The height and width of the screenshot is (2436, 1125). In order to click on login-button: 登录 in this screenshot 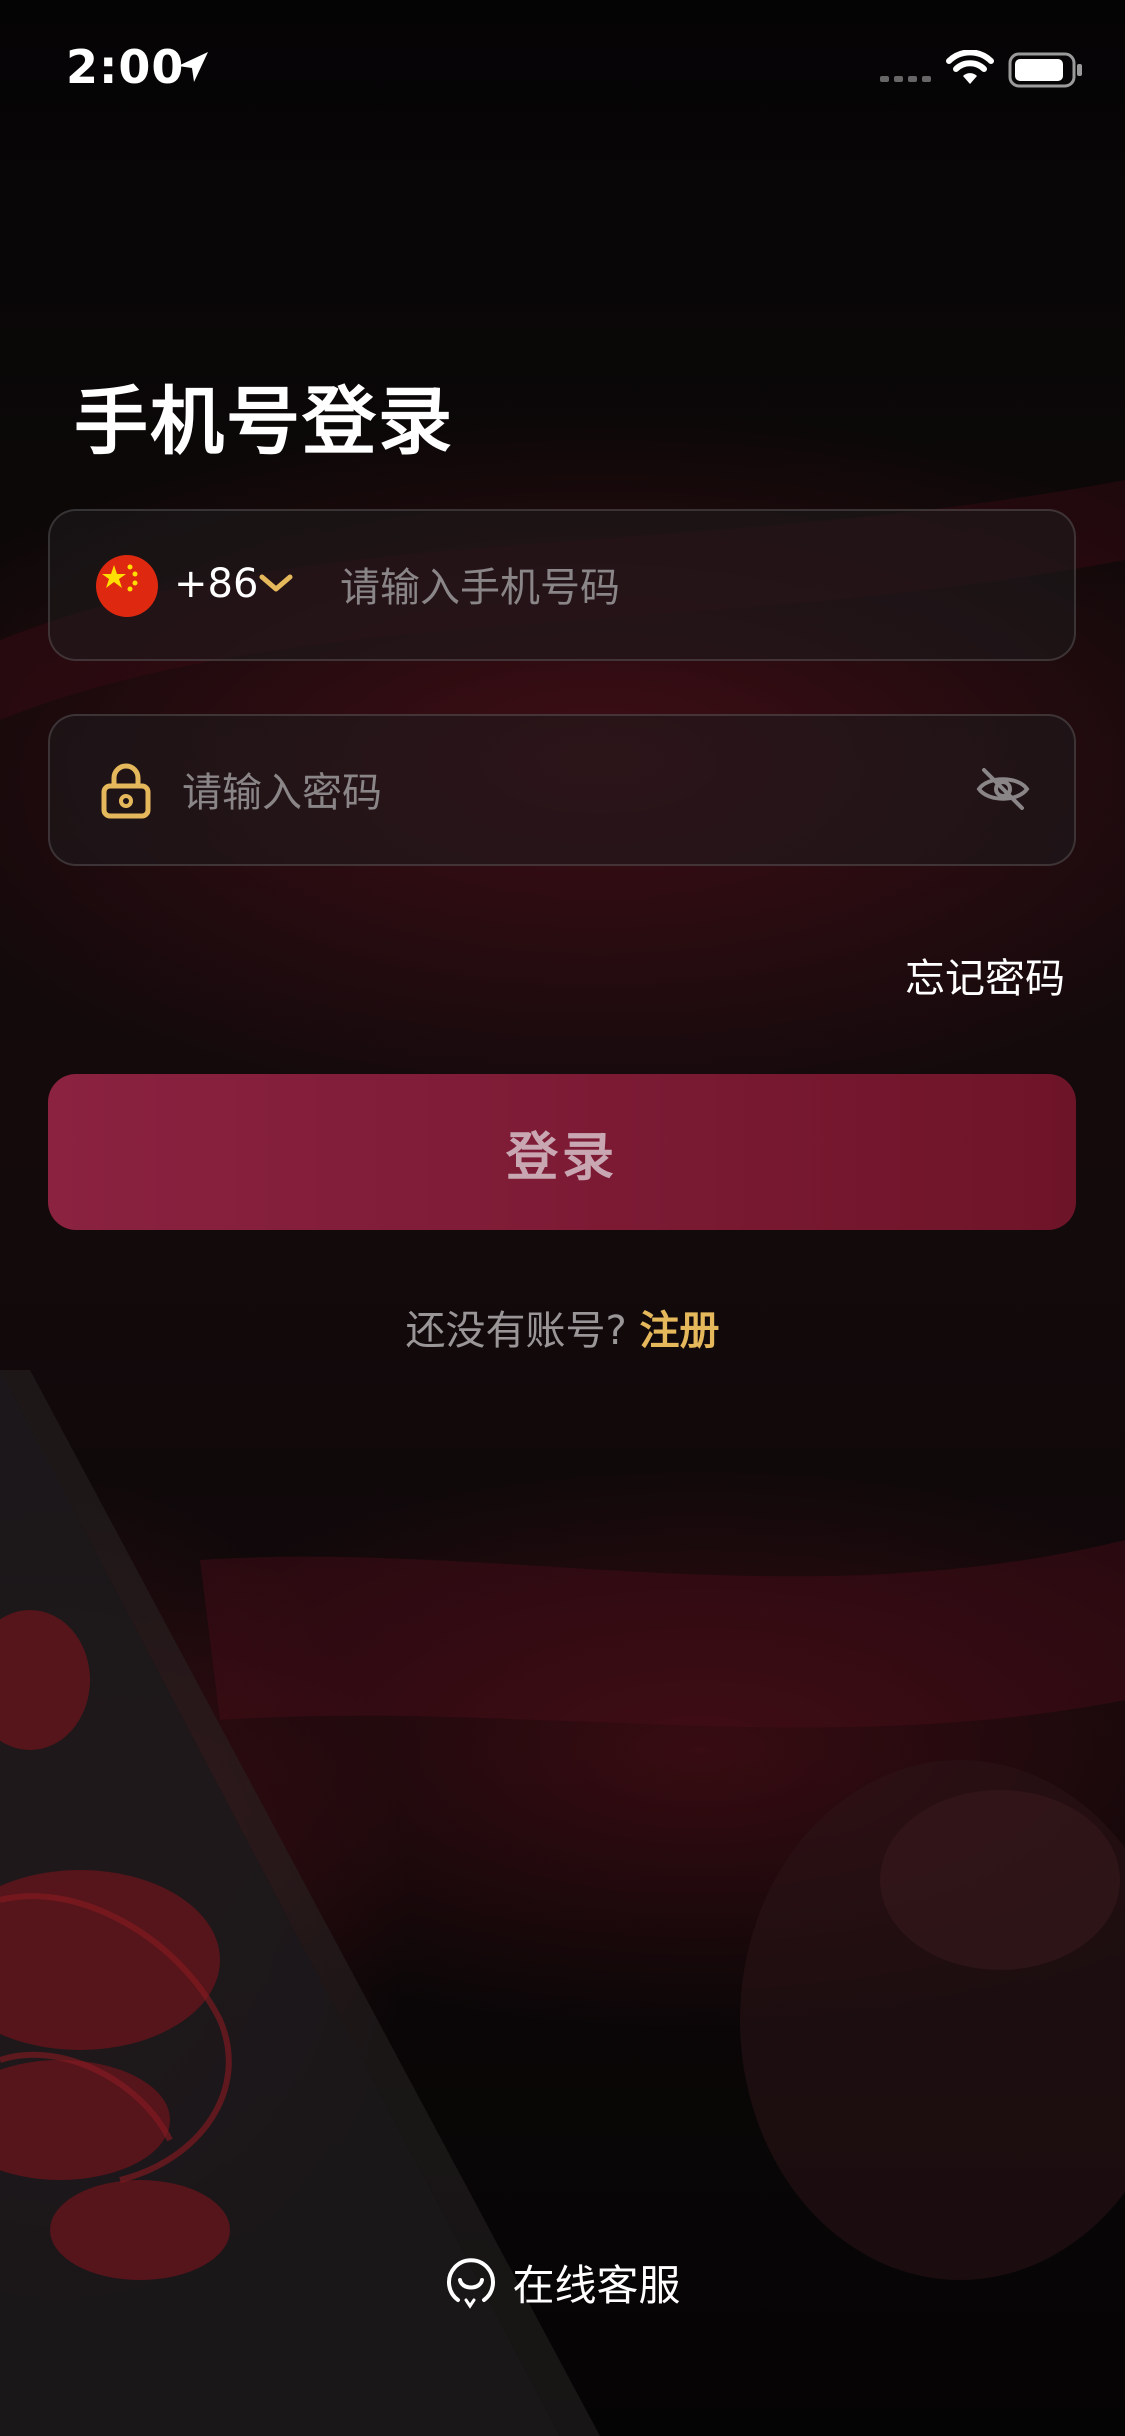, I will do `click(562, 1152)`.